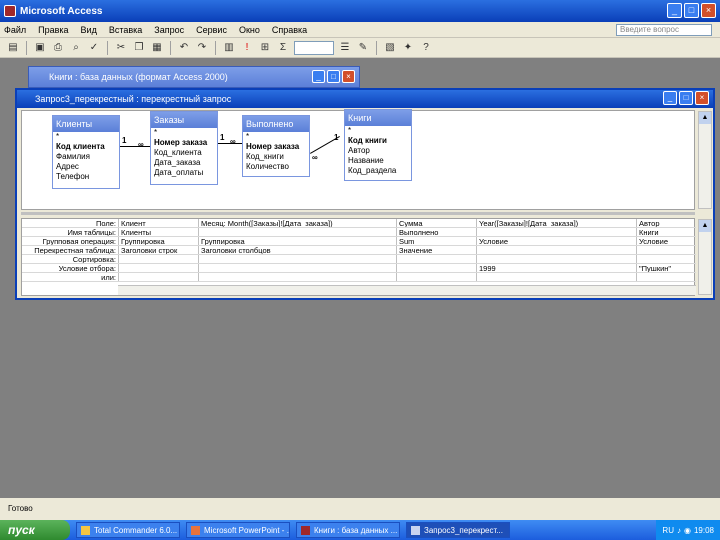  What do you see at coordinates (139, 48) in the screenshot?
I see `copy-icon: ❐` at bounding box center [139, 48].